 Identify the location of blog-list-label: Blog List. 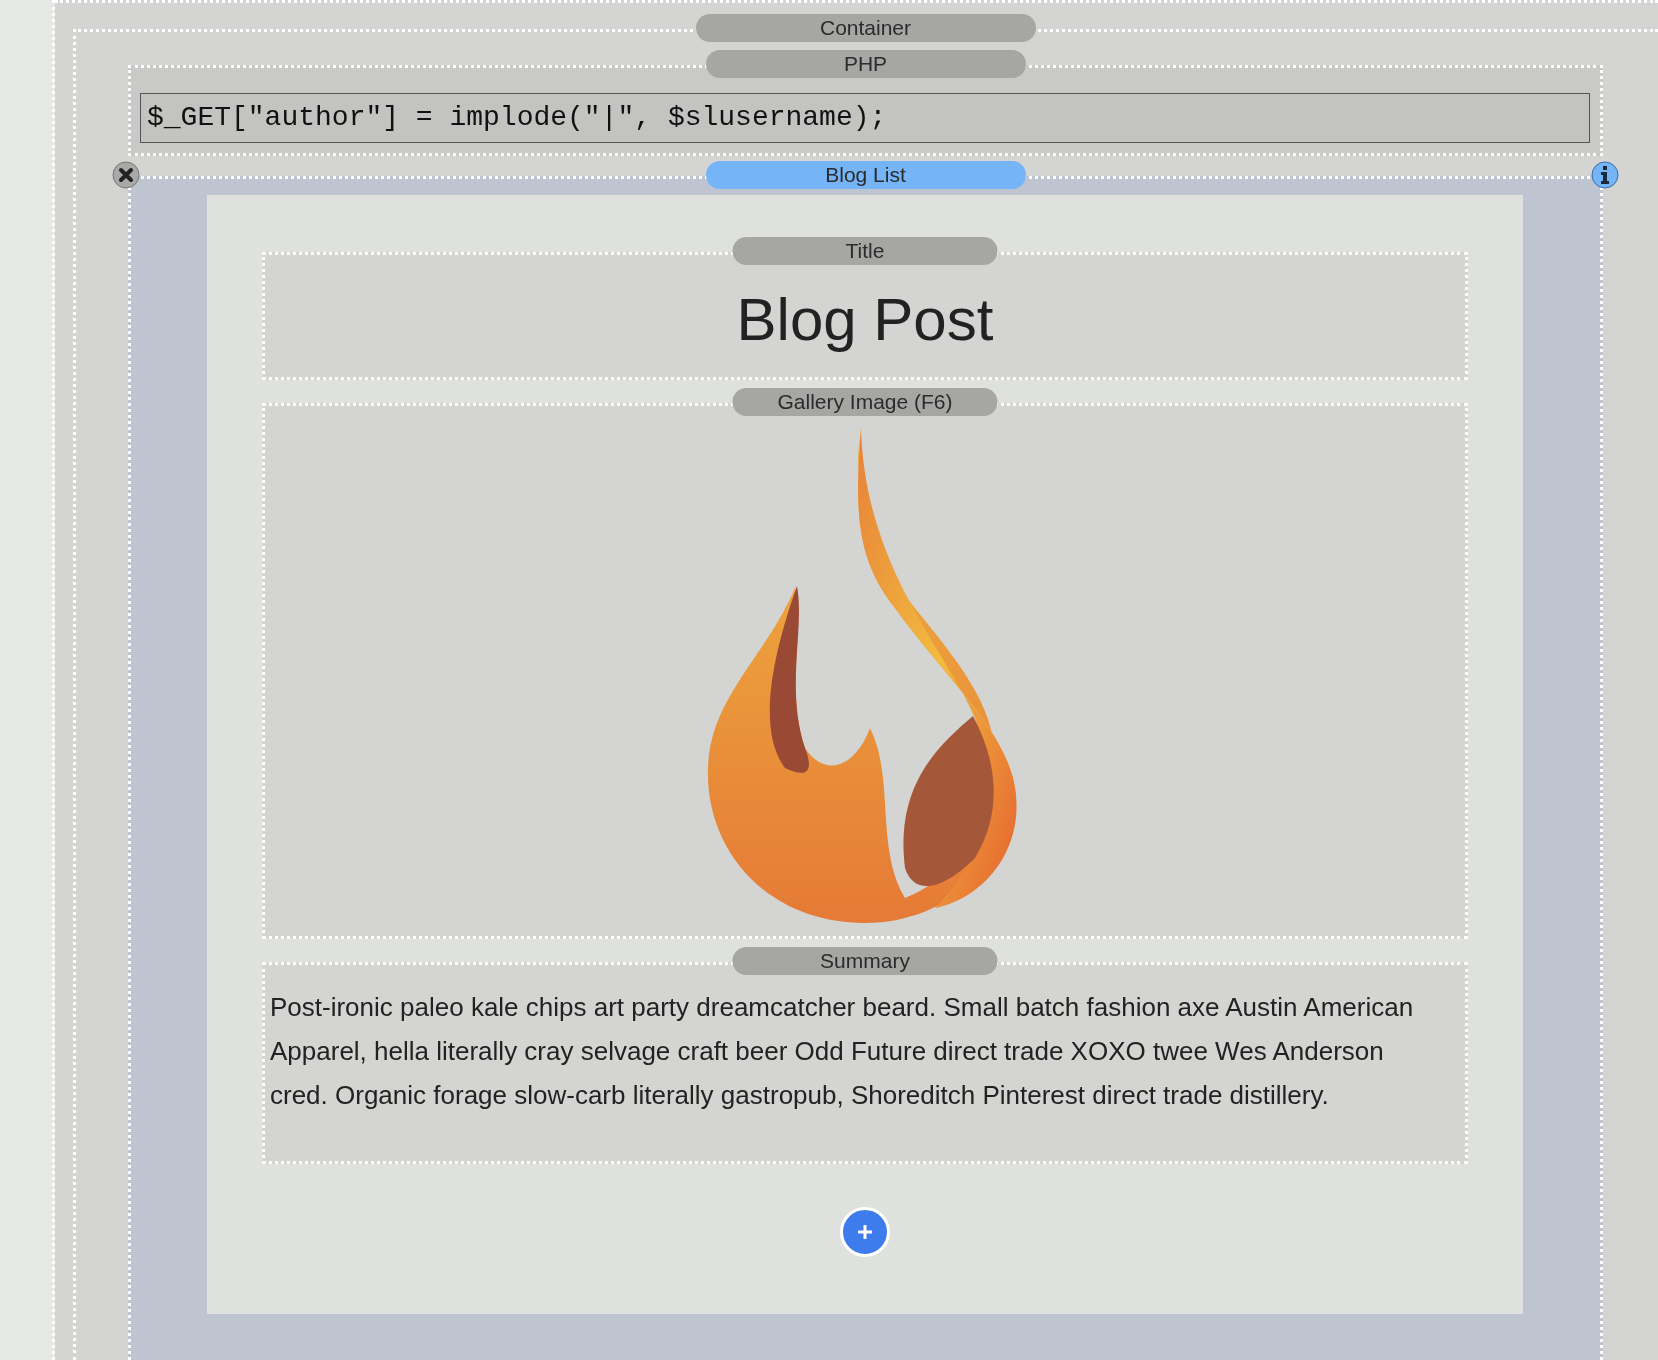
(865, 175).